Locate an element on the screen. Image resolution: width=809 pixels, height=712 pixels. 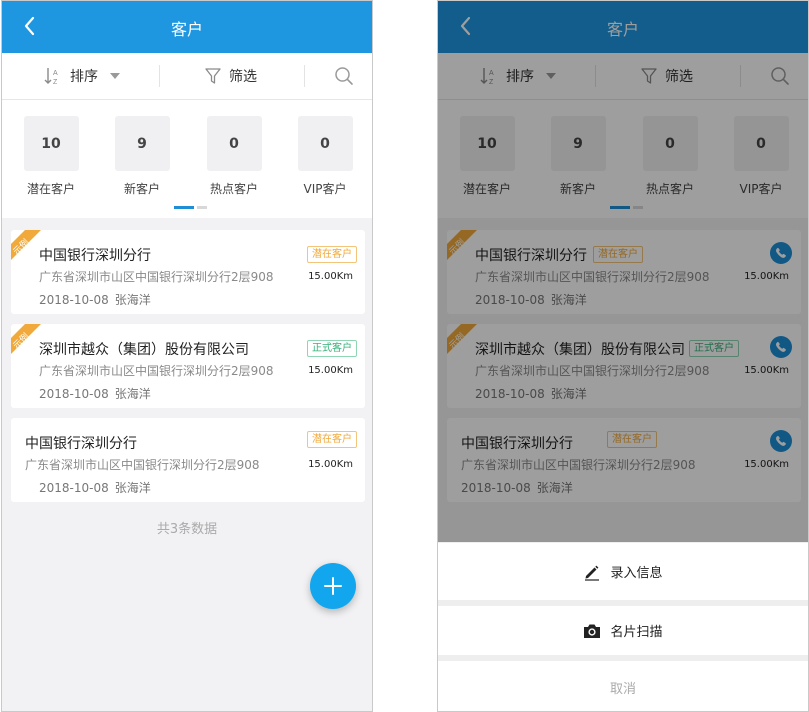
record-count: 共3条数据 is located at coordinates (187, 529).